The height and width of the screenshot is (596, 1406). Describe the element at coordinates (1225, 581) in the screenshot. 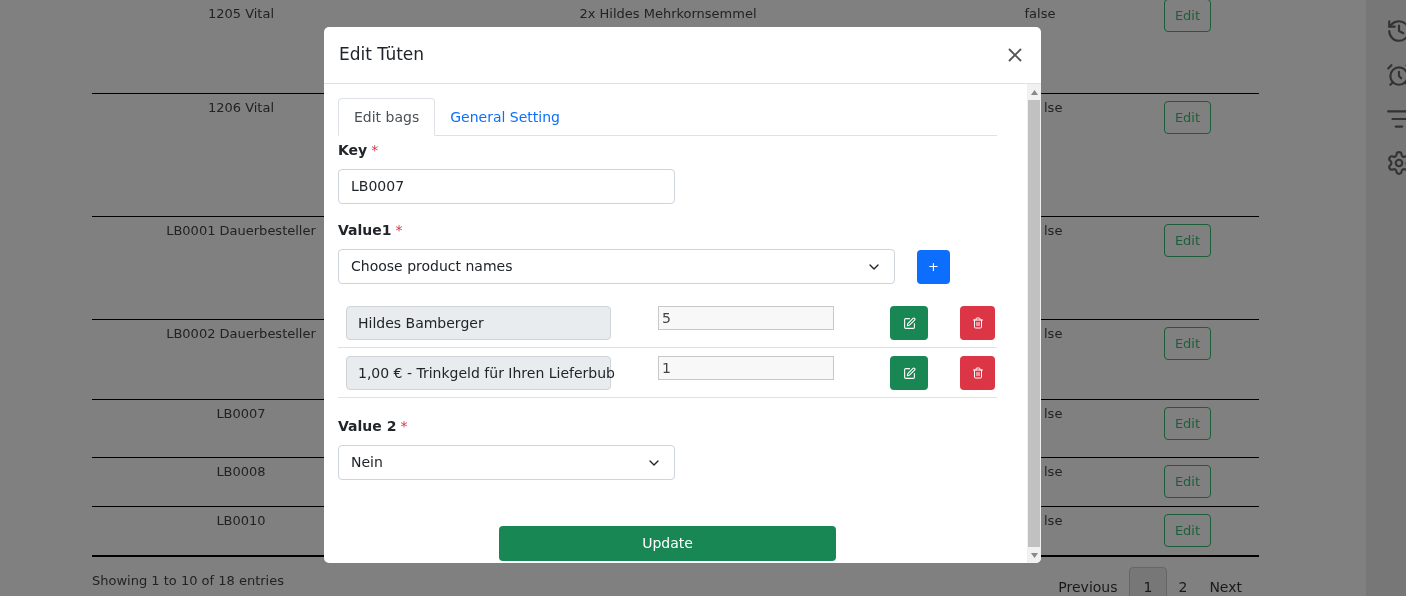

I see `pagination-link: Next` at that location.